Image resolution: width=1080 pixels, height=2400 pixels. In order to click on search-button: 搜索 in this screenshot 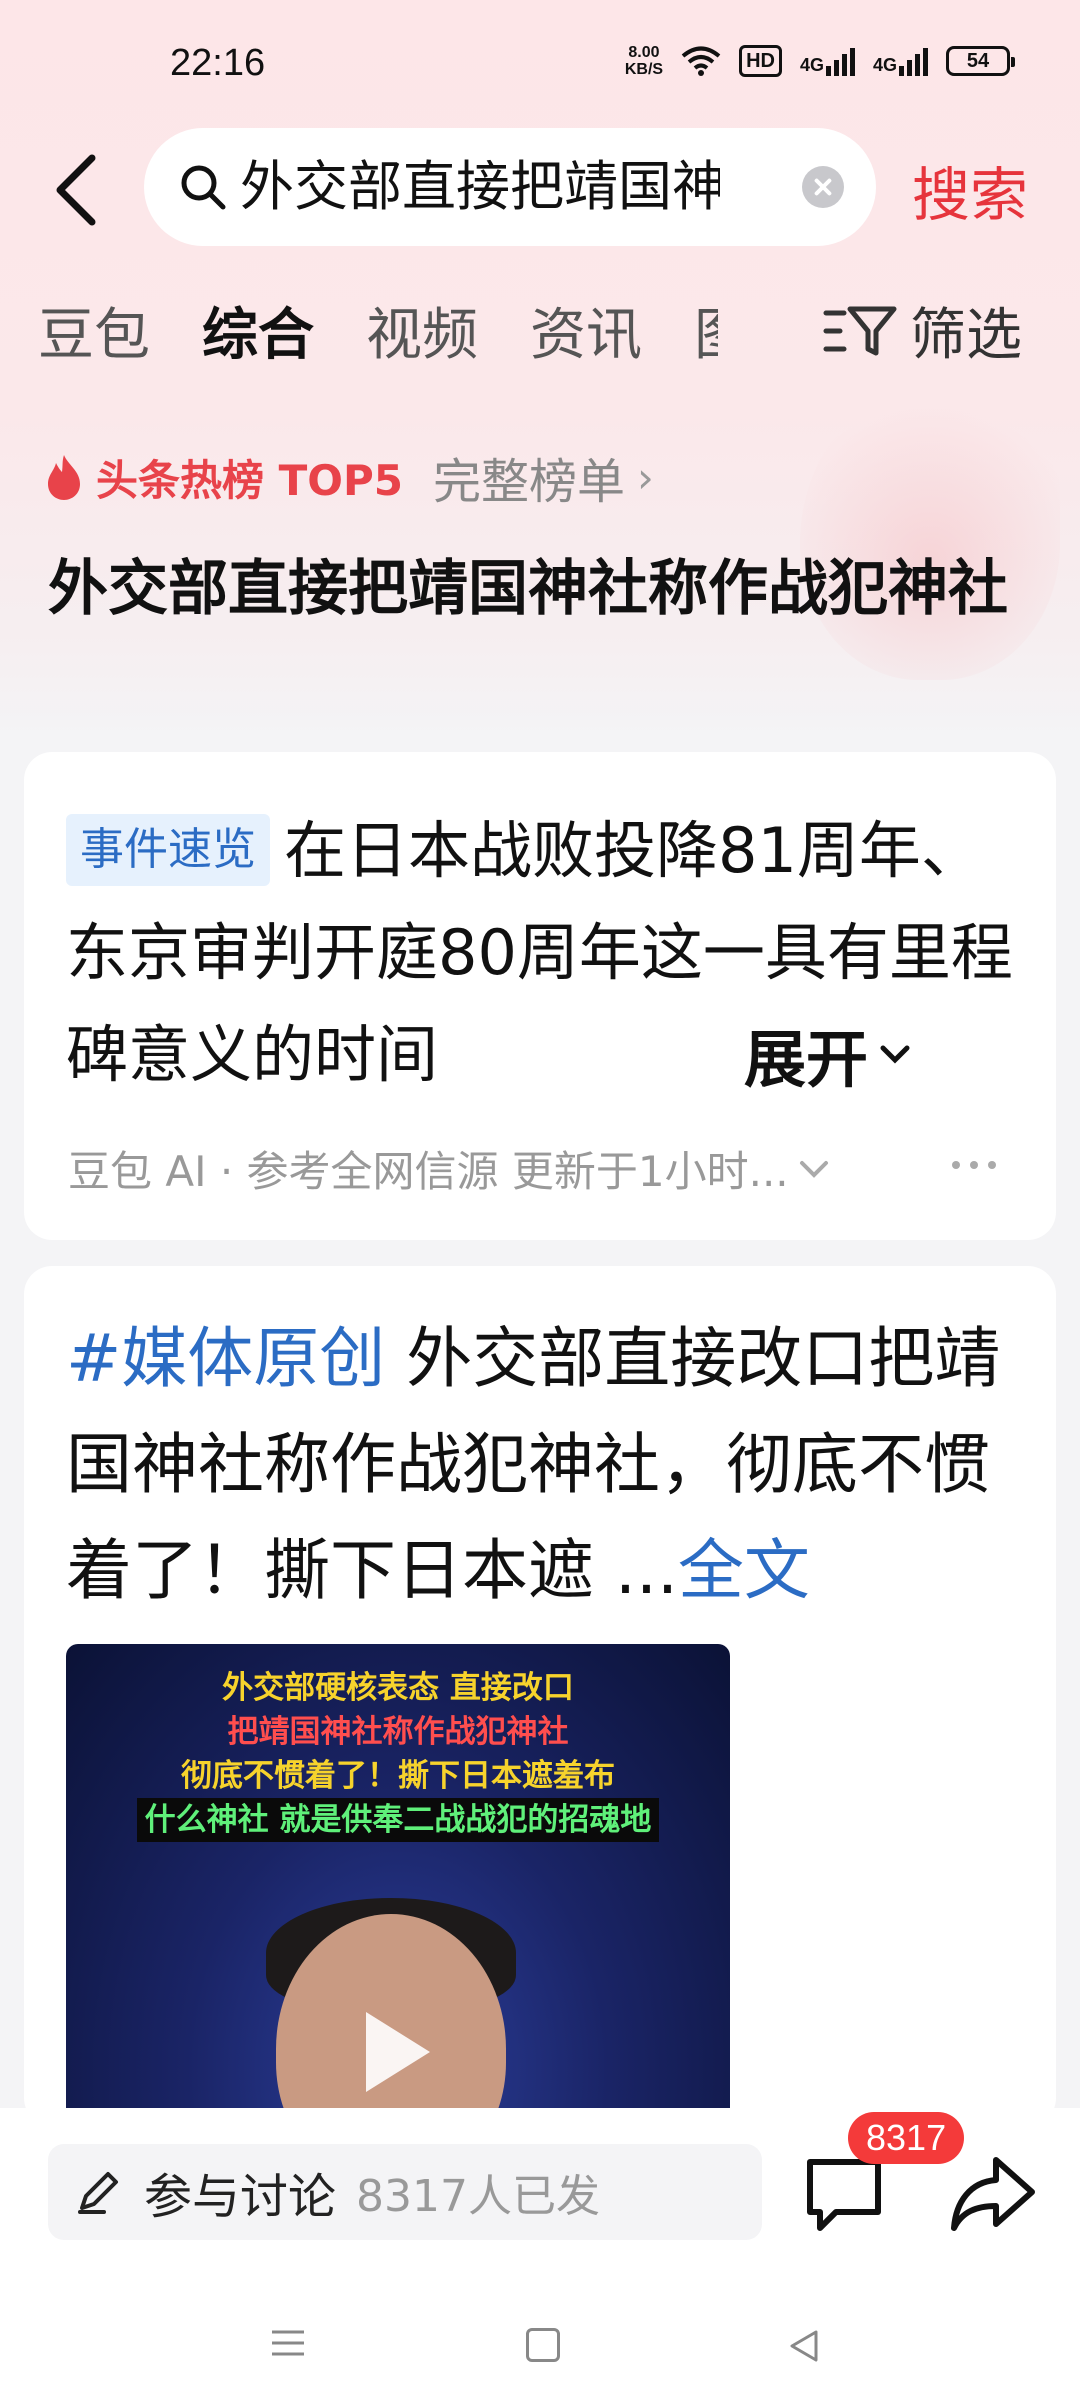, I will do `click(970, 190)`.